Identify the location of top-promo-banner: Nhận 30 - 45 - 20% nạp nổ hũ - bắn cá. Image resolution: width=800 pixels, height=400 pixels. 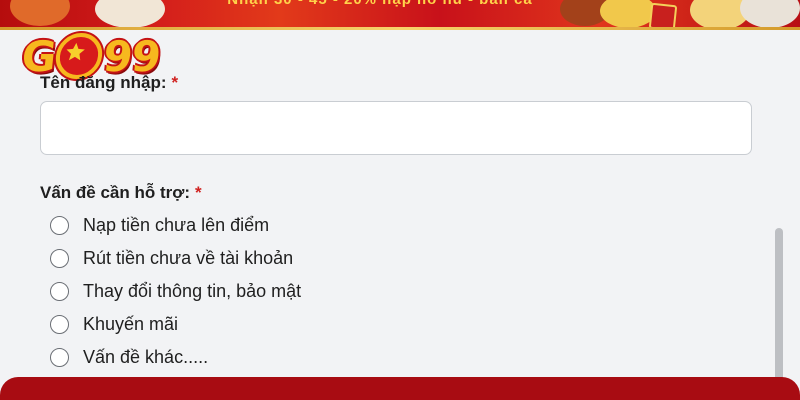
(400, 15).